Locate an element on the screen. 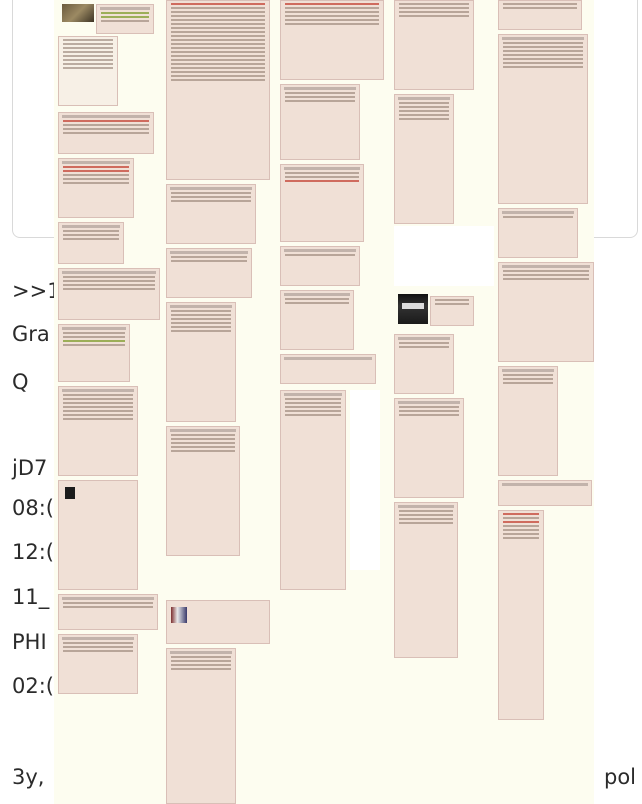  text-fragment: Q is located at coordinates (20, 382).